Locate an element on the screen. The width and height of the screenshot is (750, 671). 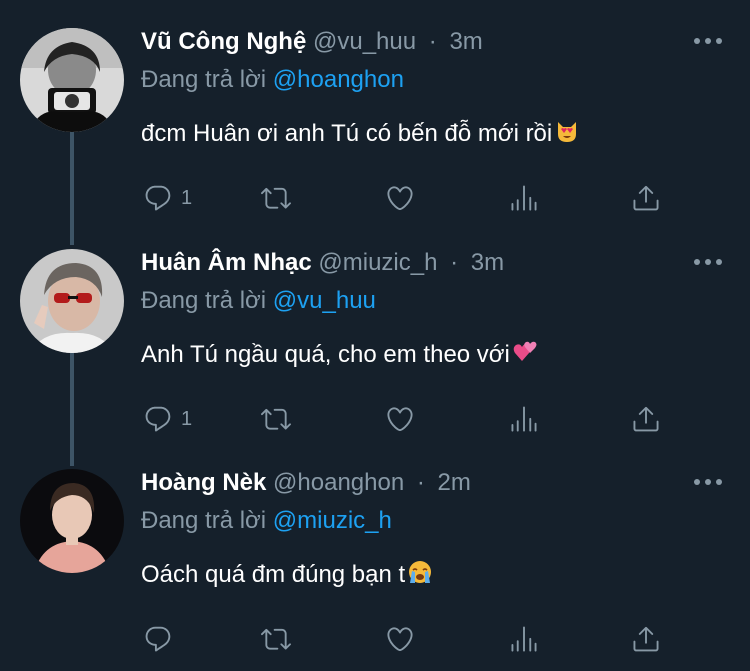
username: @hoanghon is located at coordinates (338, 482).